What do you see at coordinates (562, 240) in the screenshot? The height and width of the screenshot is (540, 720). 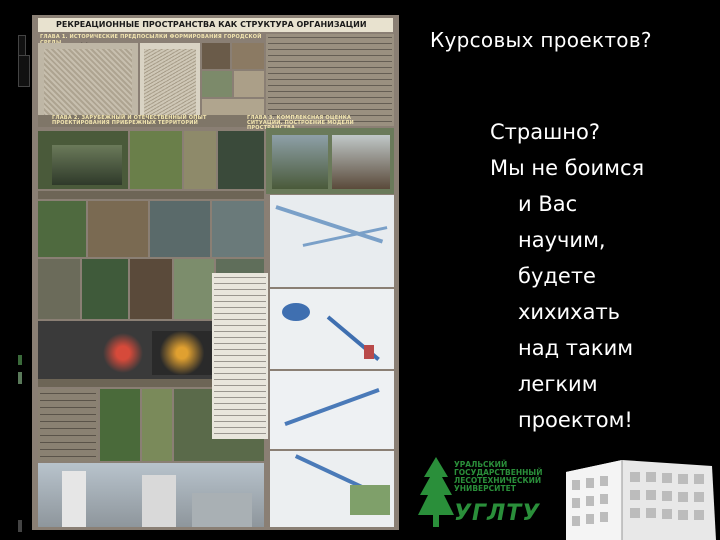 I see `body-line: научим,` at bounding box center [562, 240].